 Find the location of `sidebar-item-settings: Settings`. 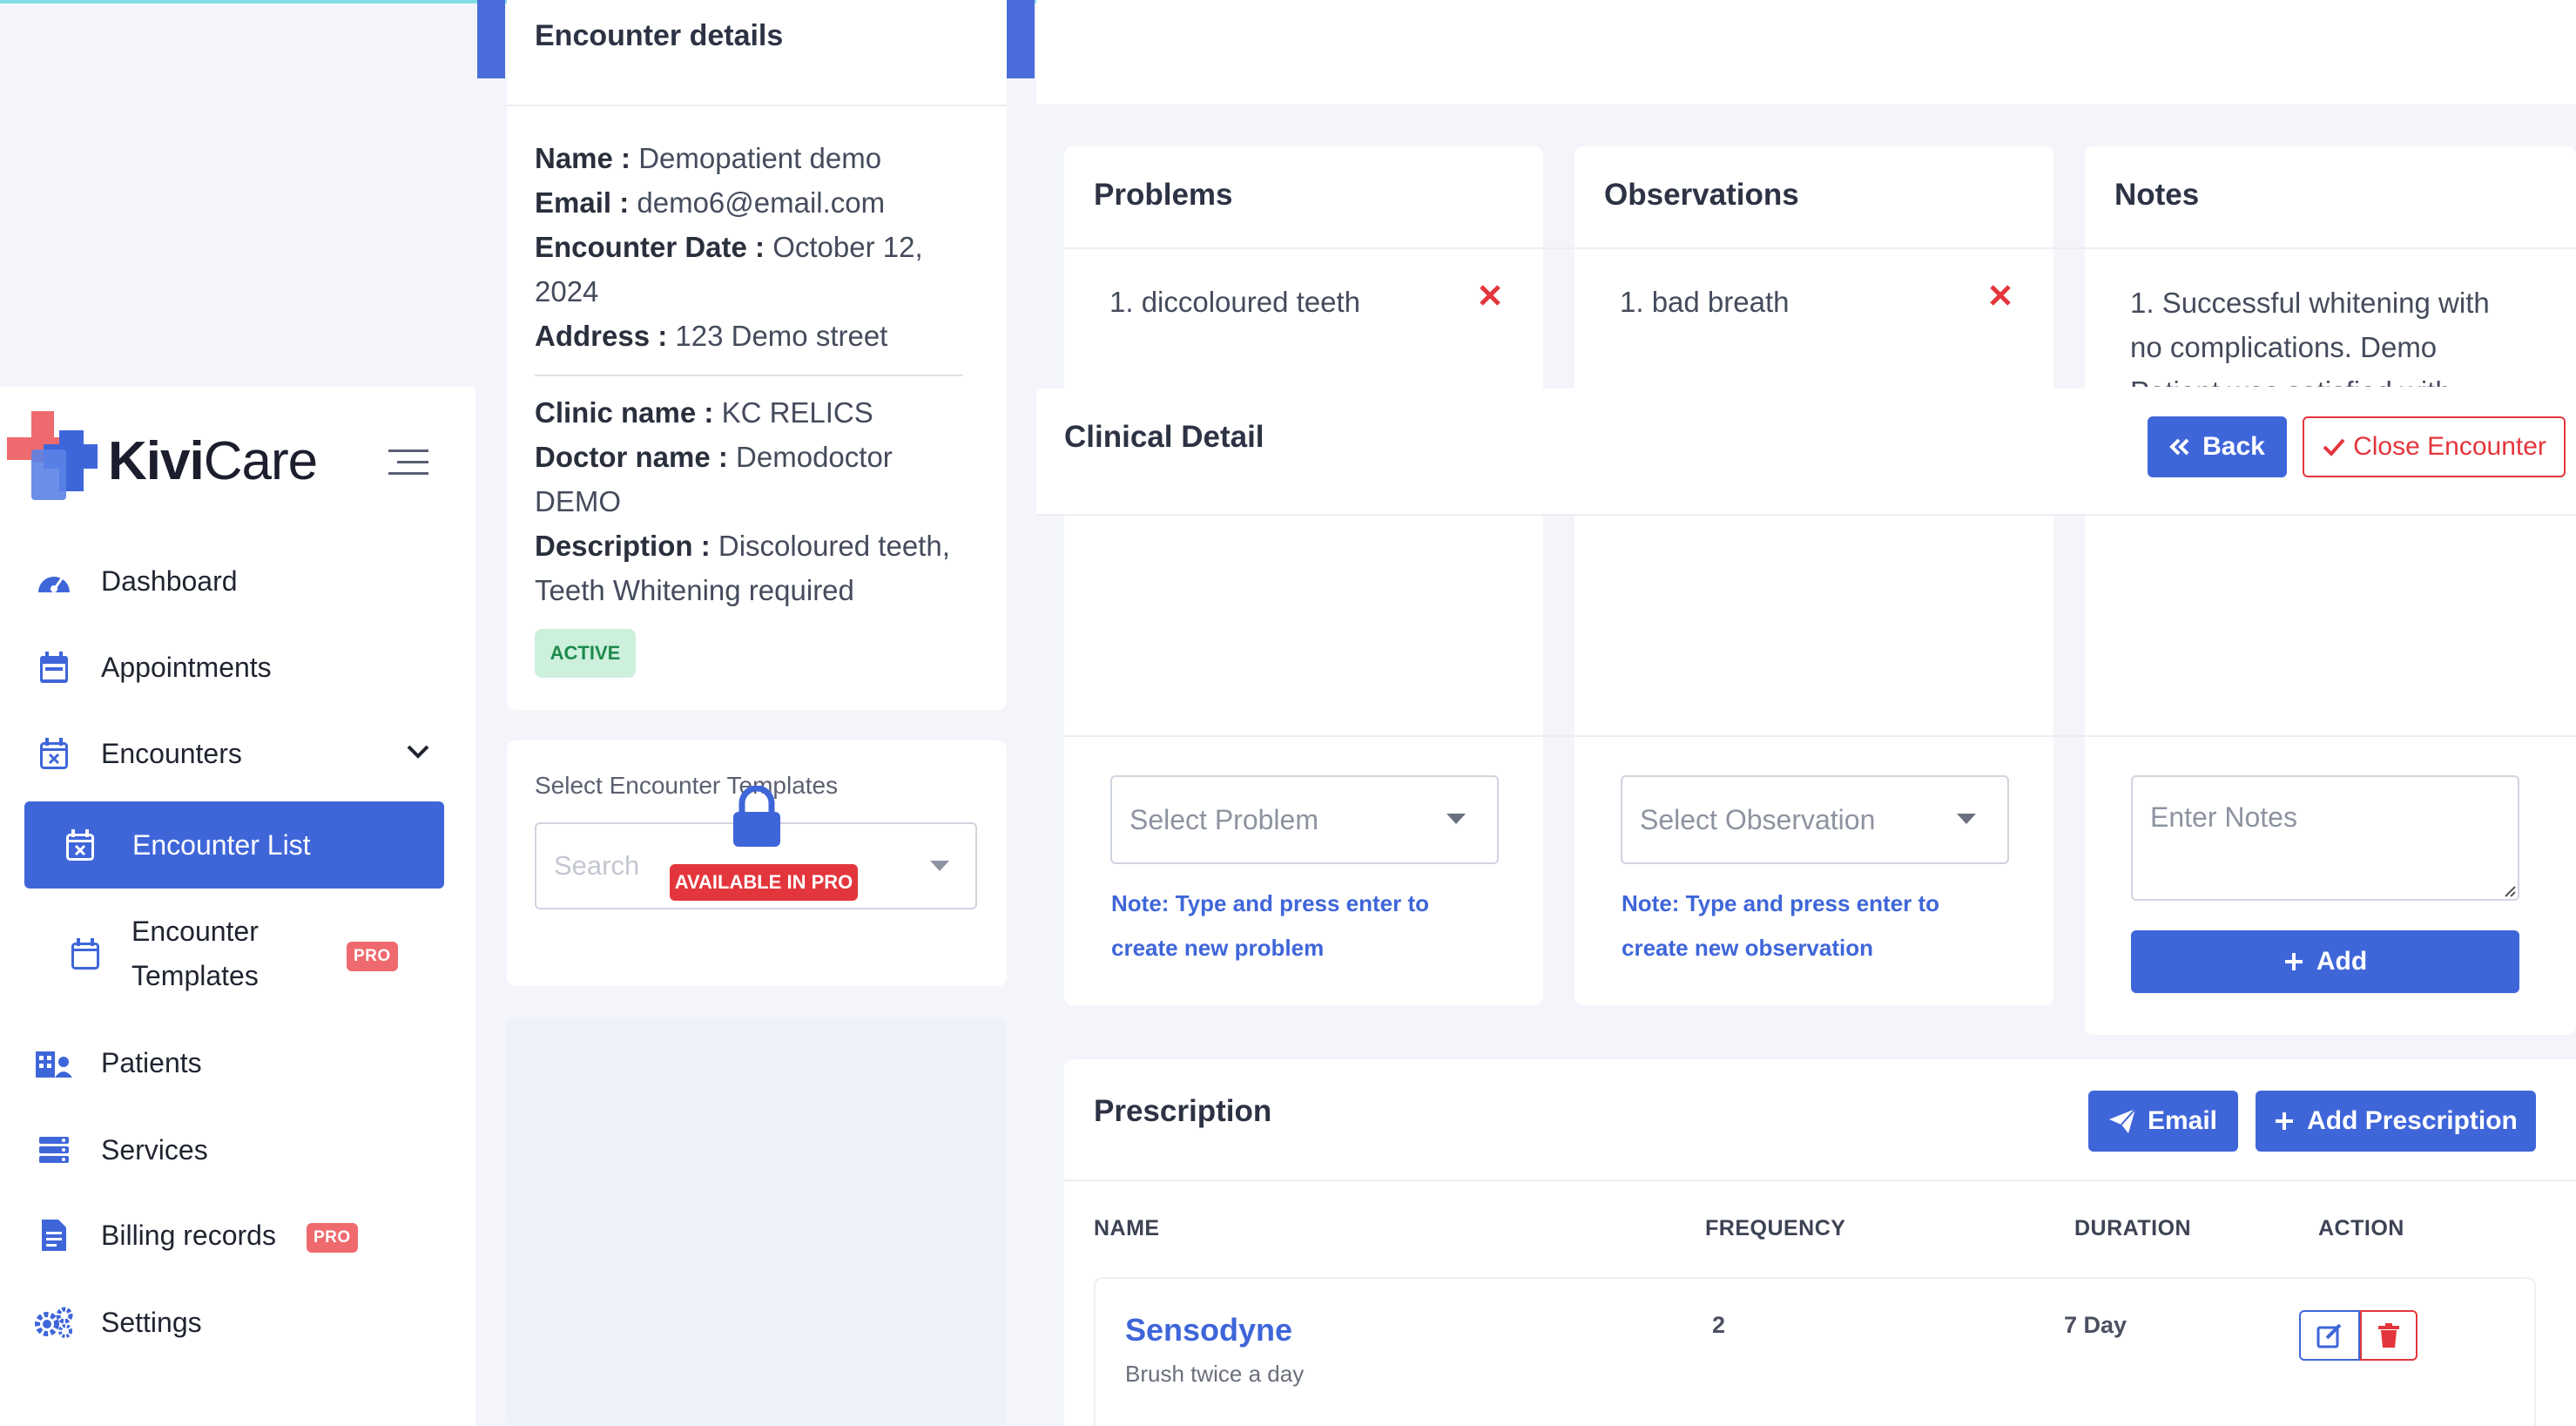

sidebar-item-settings: Settings is located at coordinates (237, 1322).